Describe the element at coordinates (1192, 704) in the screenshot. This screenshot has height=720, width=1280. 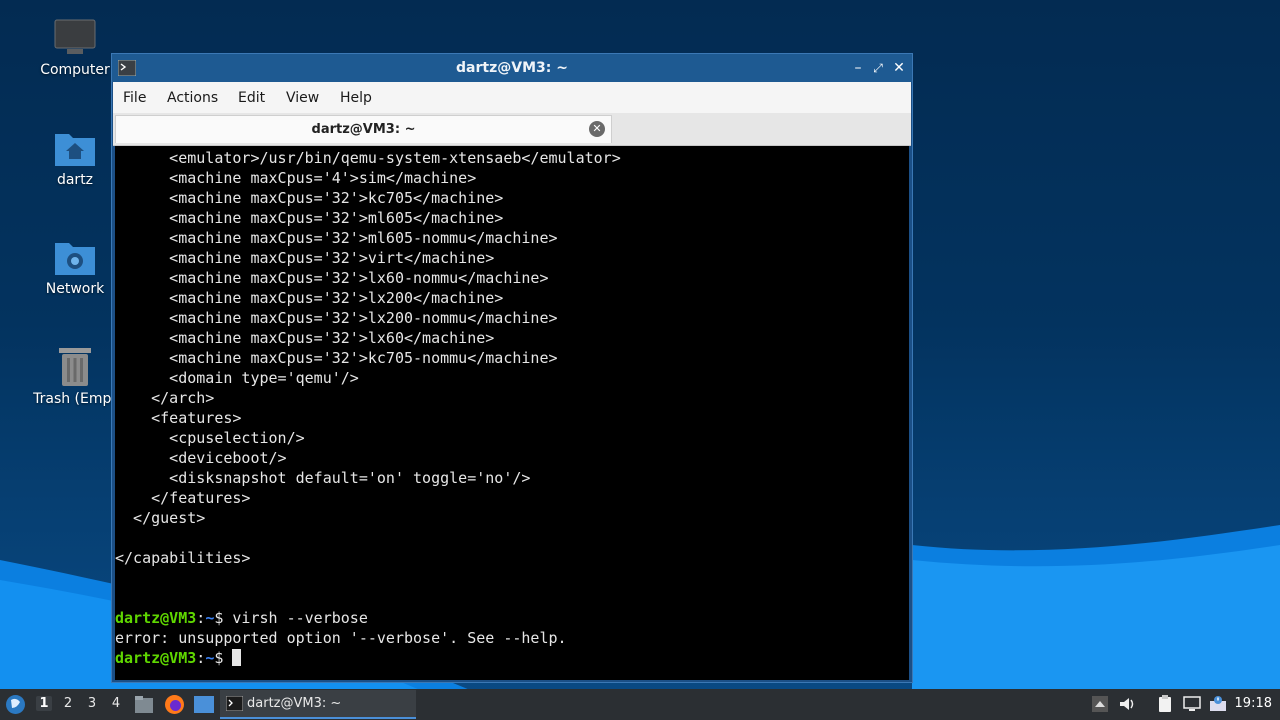
I see `network-icon` at that location.